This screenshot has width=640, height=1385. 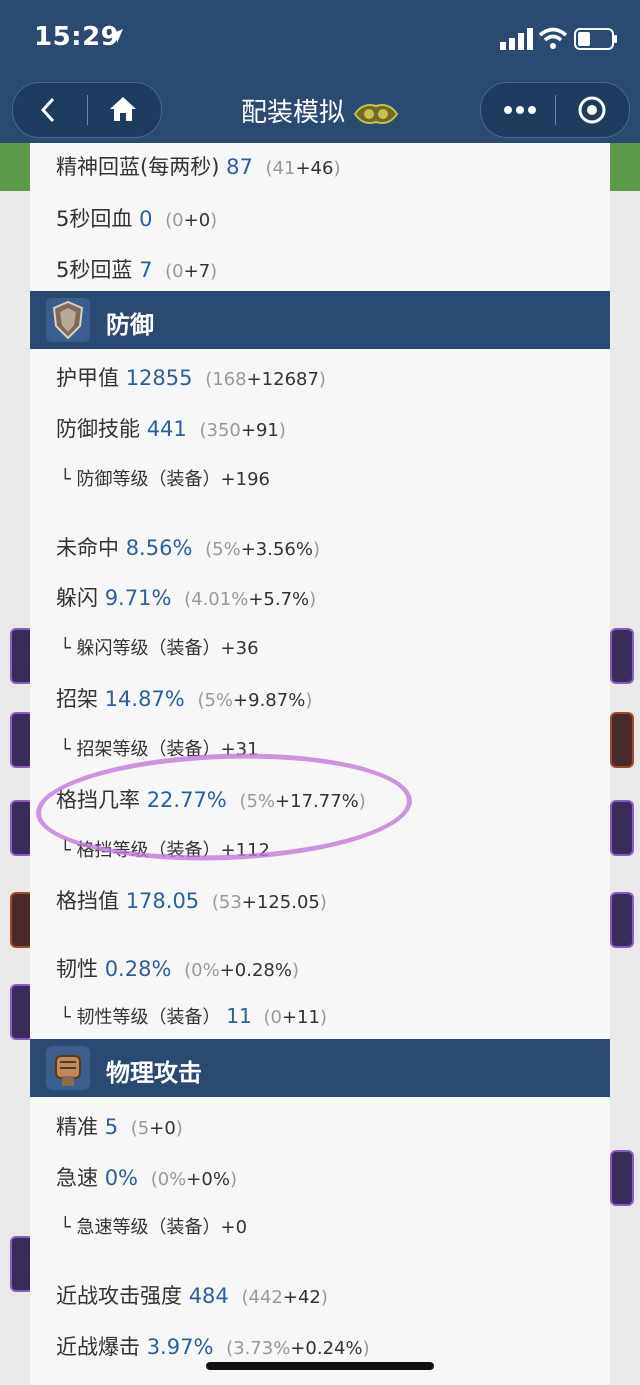 I want to click on stat-label: 韧性, so click(x=77, y=969).